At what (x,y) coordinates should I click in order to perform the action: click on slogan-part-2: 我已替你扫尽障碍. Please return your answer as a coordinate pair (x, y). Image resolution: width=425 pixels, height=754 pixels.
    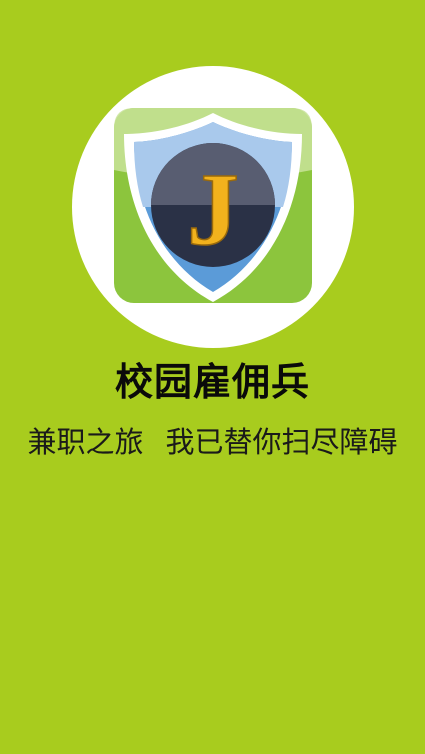
    Looking at the image, I should click on (281, 442).